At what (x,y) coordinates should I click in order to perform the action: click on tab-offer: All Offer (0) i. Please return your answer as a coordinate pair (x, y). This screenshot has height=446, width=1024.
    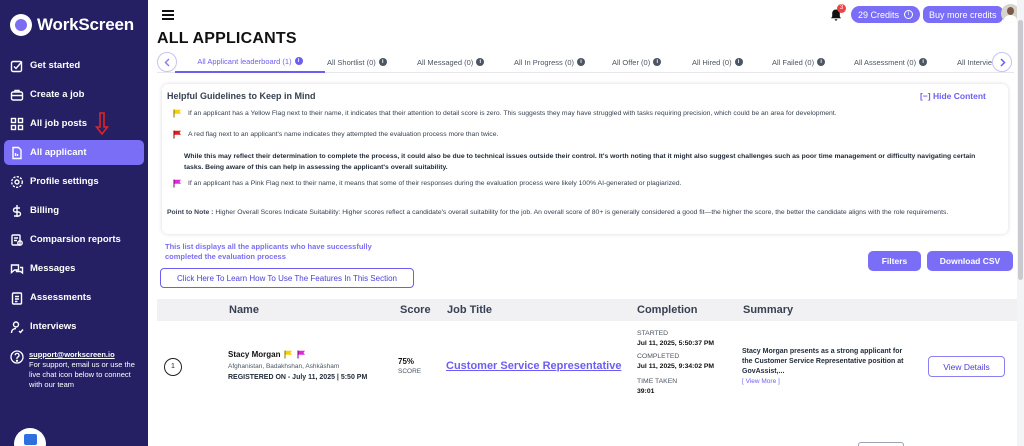
    Looking at the image, I should click on (637, 62).